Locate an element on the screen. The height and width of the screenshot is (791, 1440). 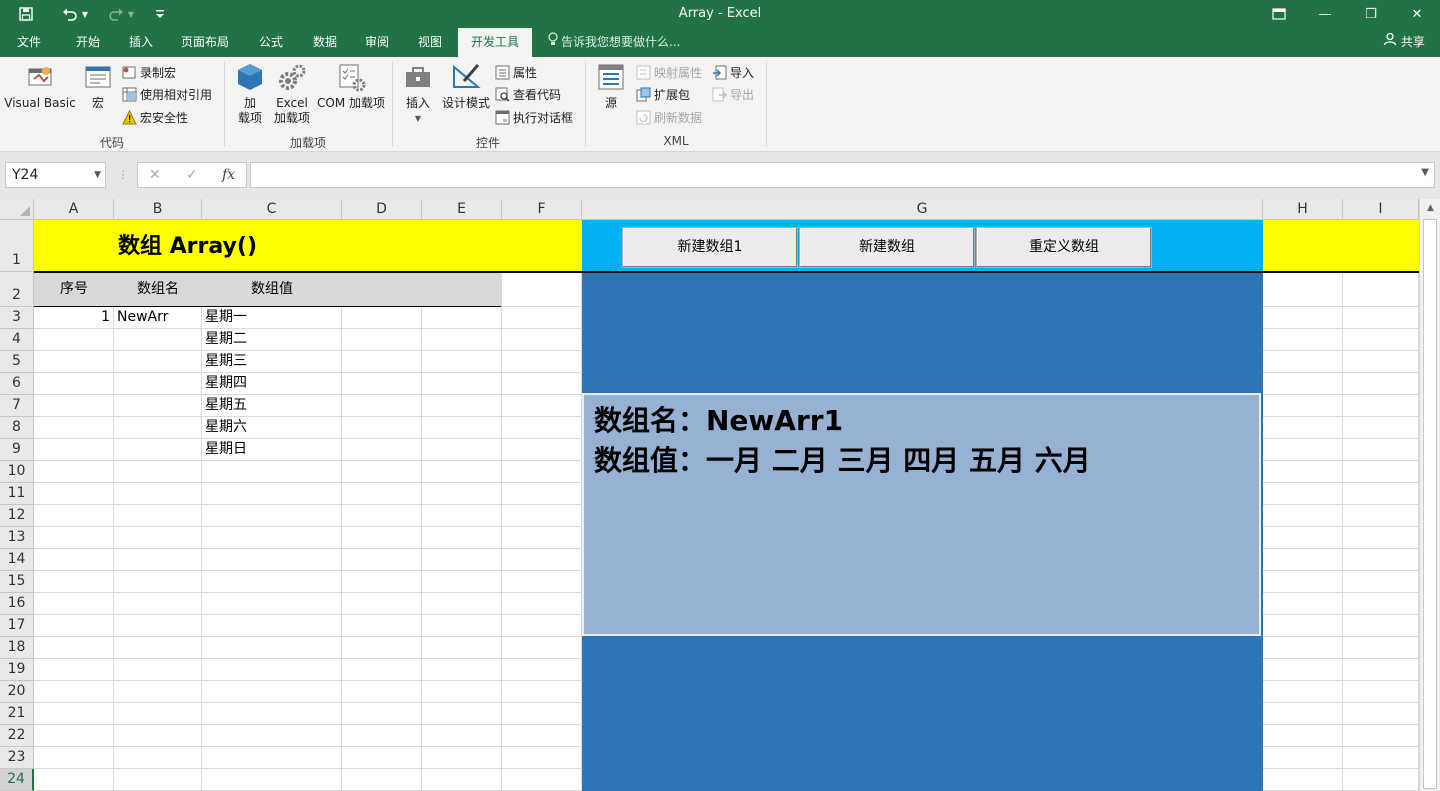
expansion-packs-button: 扩展包 is located at coordinates (663, 94).